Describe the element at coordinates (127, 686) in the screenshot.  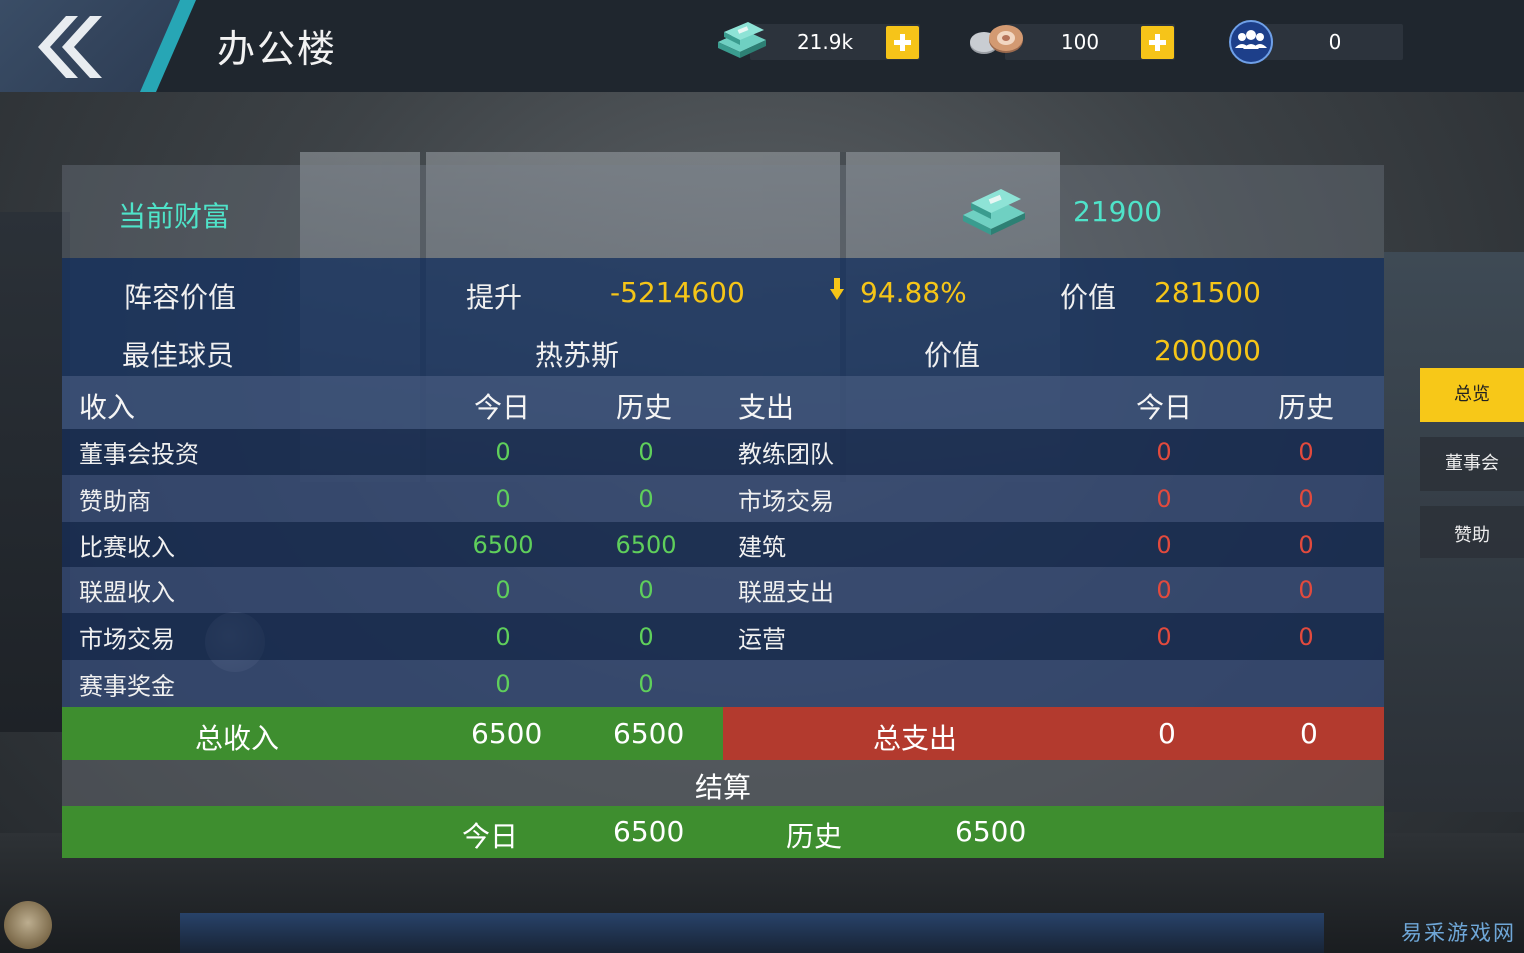
I see `income-item: 赛事奖金` at that location.